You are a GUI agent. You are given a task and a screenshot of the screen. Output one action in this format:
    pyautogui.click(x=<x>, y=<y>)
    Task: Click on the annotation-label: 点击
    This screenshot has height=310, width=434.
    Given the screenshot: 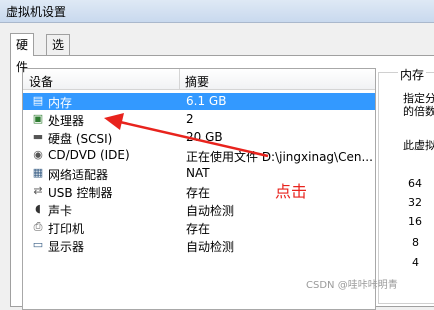 What is the action you would take?
    pyautogui.click(x=291, y=191)
    